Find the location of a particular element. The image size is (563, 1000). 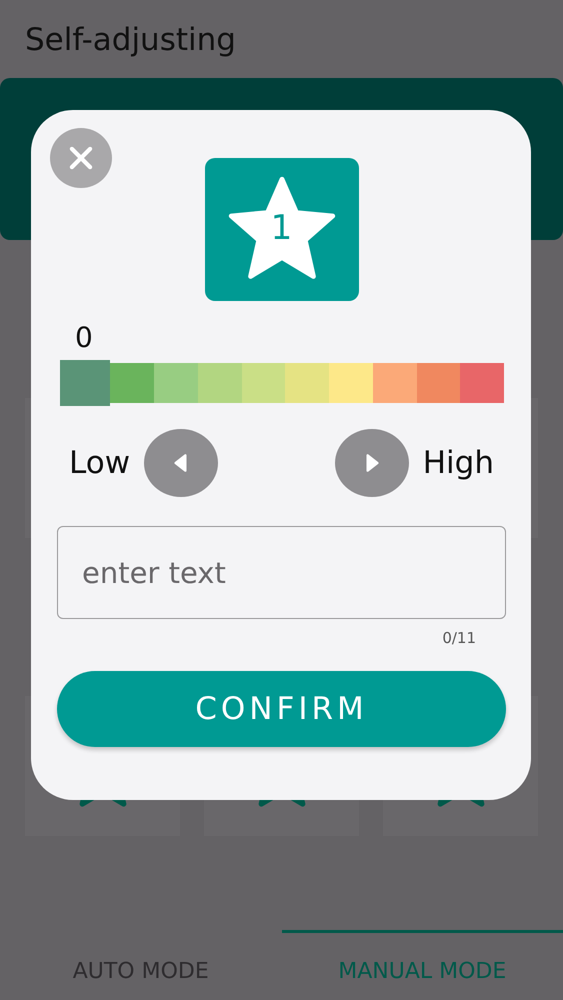

close-icon is located at coordinates (81, 158).